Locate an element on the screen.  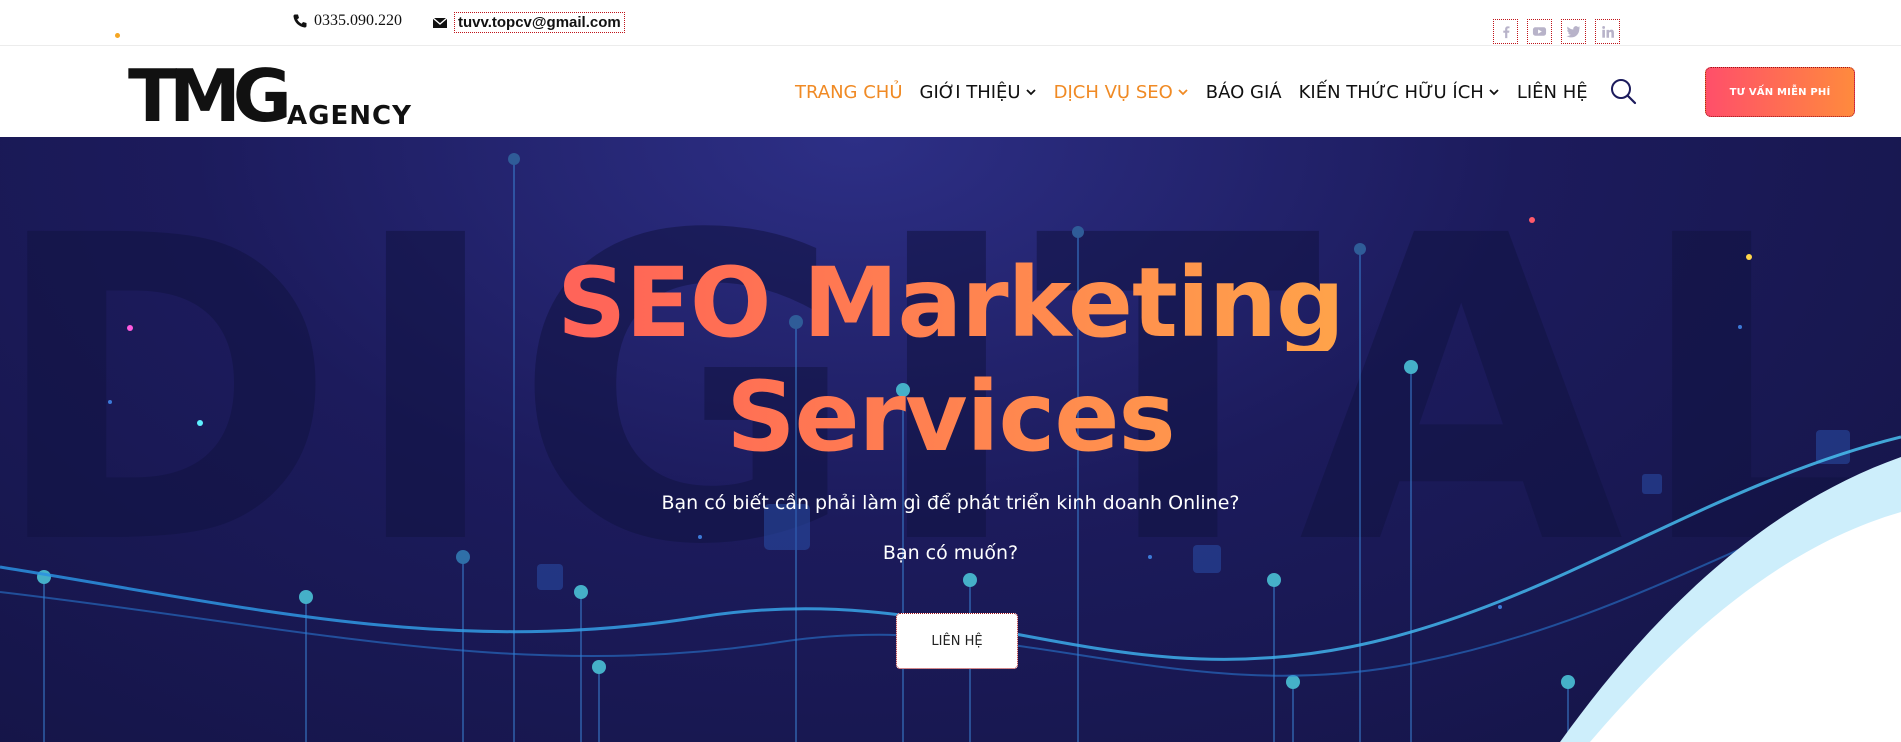
nav-lien-he: LIÊN HỆ is located at coordinates (1552, 92).